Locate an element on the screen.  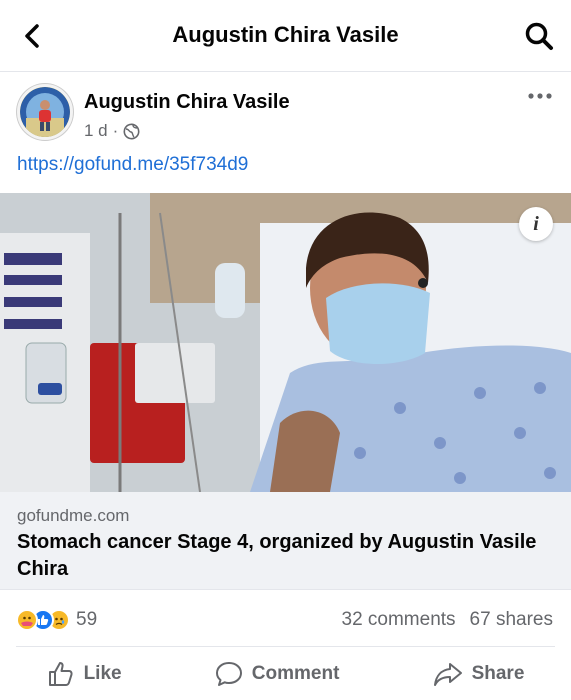
page-title: Augustin Chira Vasile is located at coordinates (285, 34).